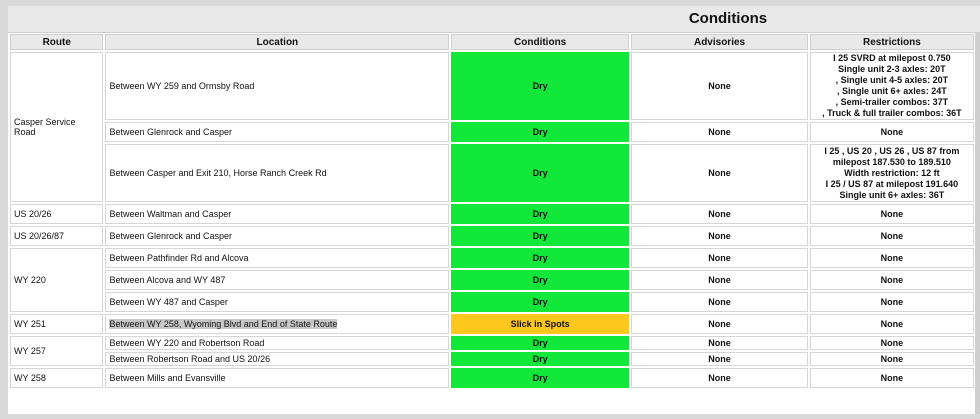  I want to click on condition-cell: Slick in Spots, so click(540, 324).